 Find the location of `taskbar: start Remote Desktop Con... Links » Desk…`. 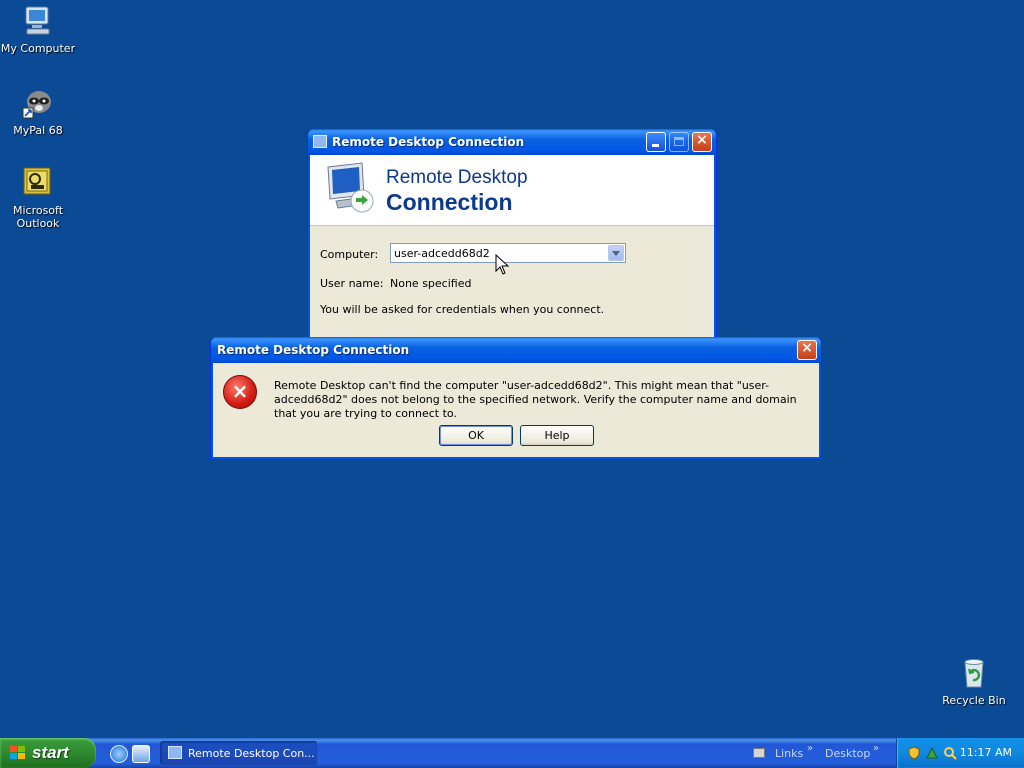

taskbar: start Remote Desktop Con... Links » Desk… is located at coordinates (512, 753).